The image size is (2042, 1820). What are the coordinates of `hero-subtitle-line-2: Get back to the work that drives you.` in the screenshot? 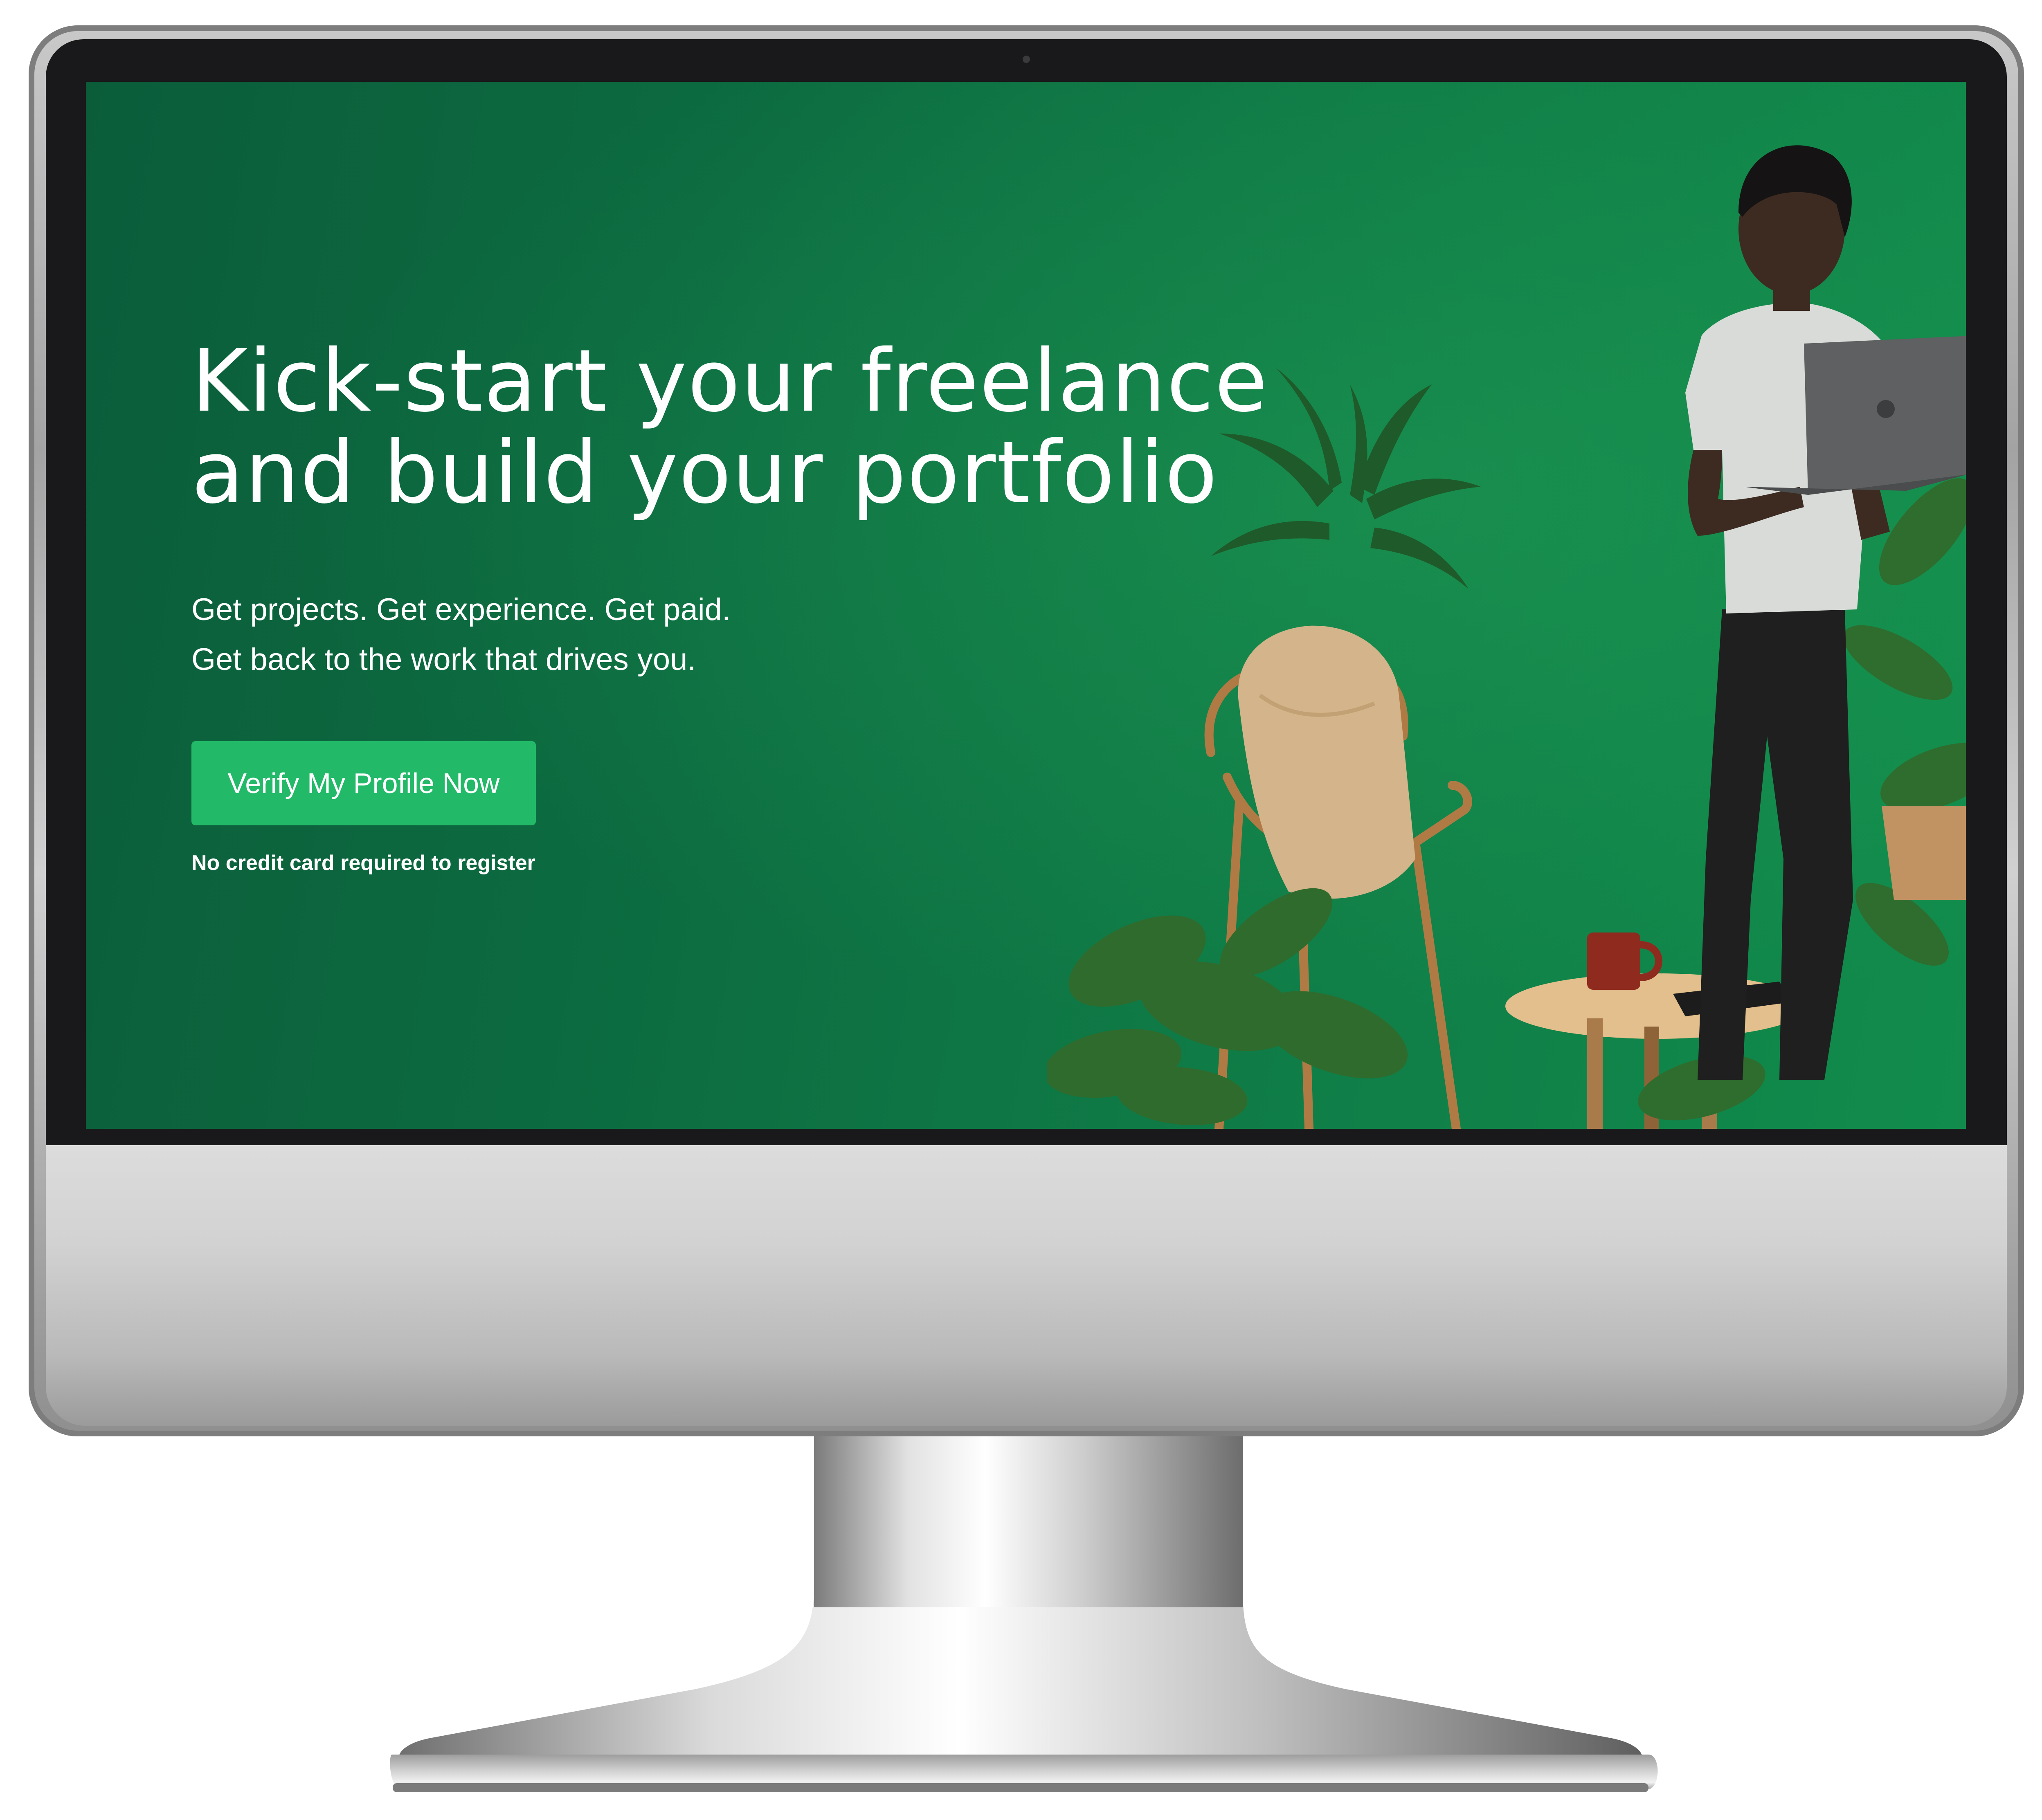 It's located at (443, 659).